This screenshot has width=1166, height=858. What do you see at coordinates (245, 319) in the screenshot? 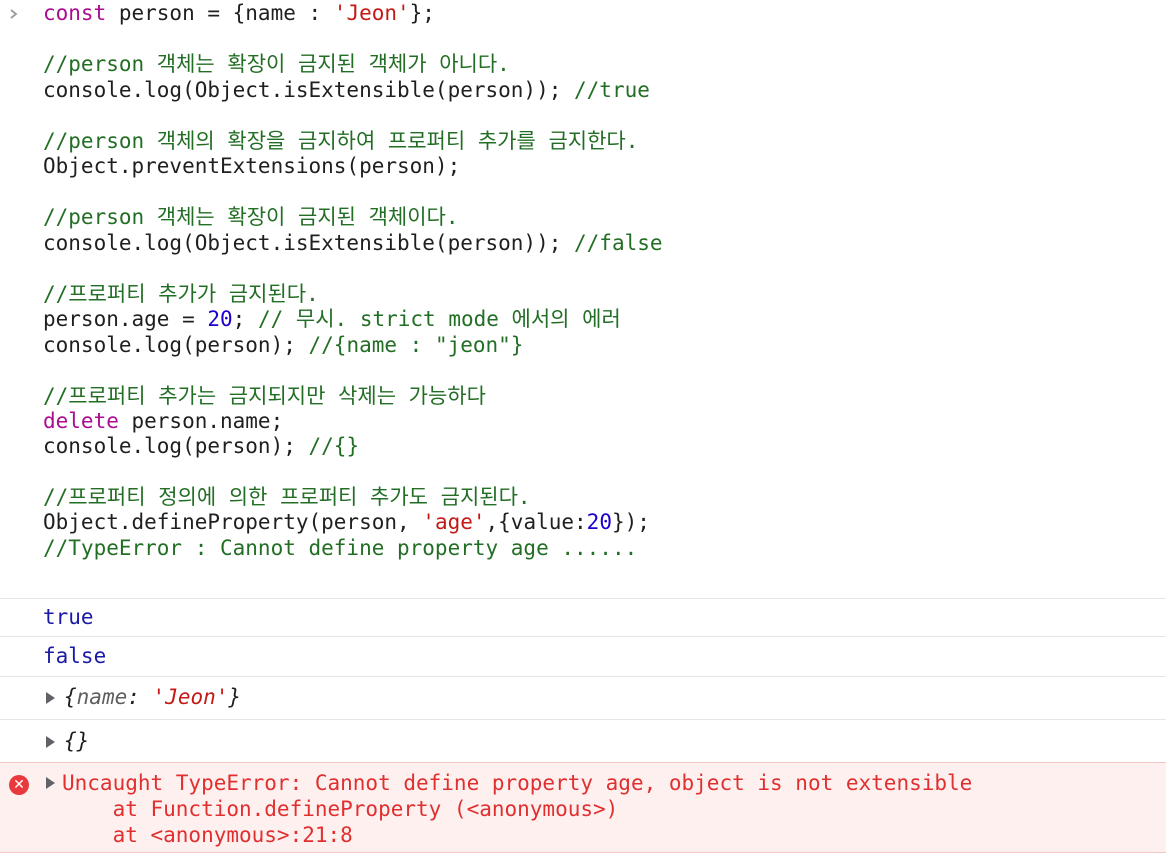
I see `code-token: ;` at bounding box center [245, 319].